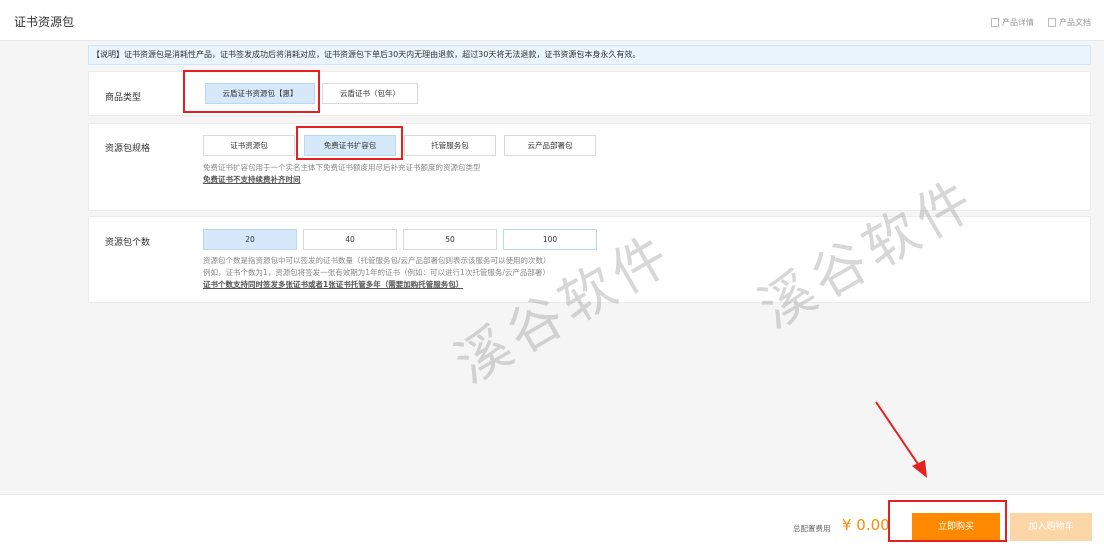 Image resolution: width=1104 pixels, height=547 pixels. I want to click on annotation-arrow, so click(901, 439).